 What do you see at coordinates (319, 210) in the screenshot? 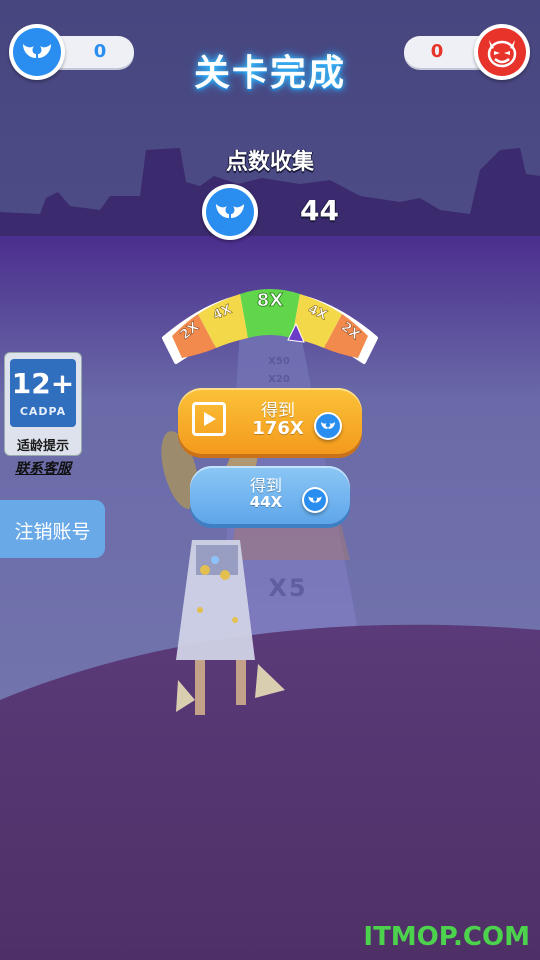
I see `points-collected-count: 44` at bounding box center [319, 210].